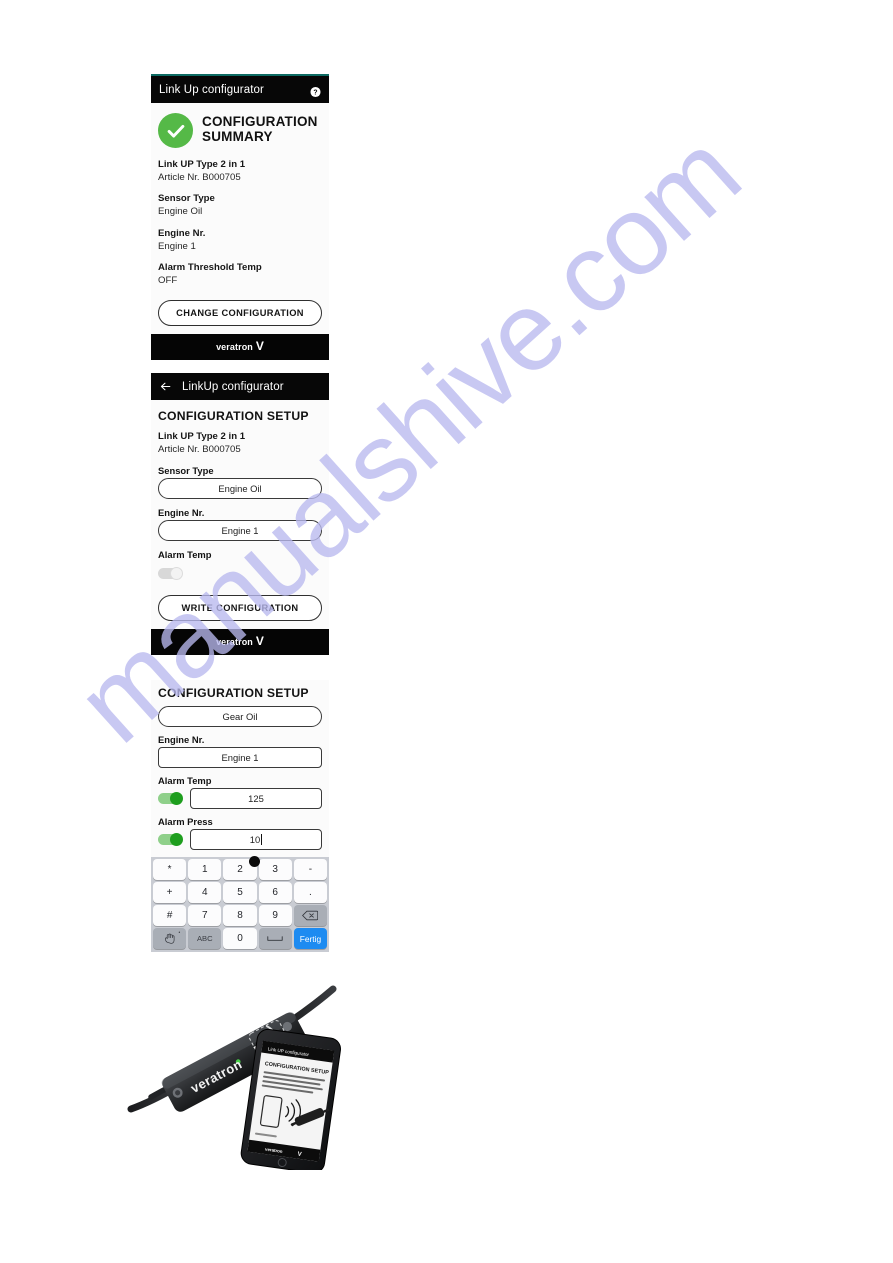 The image size is (893, 1263). Describe the element at coordinates (181, 513) in the screenshot. I see `setup-engine-nr-label: Engine Nr.` at that location.